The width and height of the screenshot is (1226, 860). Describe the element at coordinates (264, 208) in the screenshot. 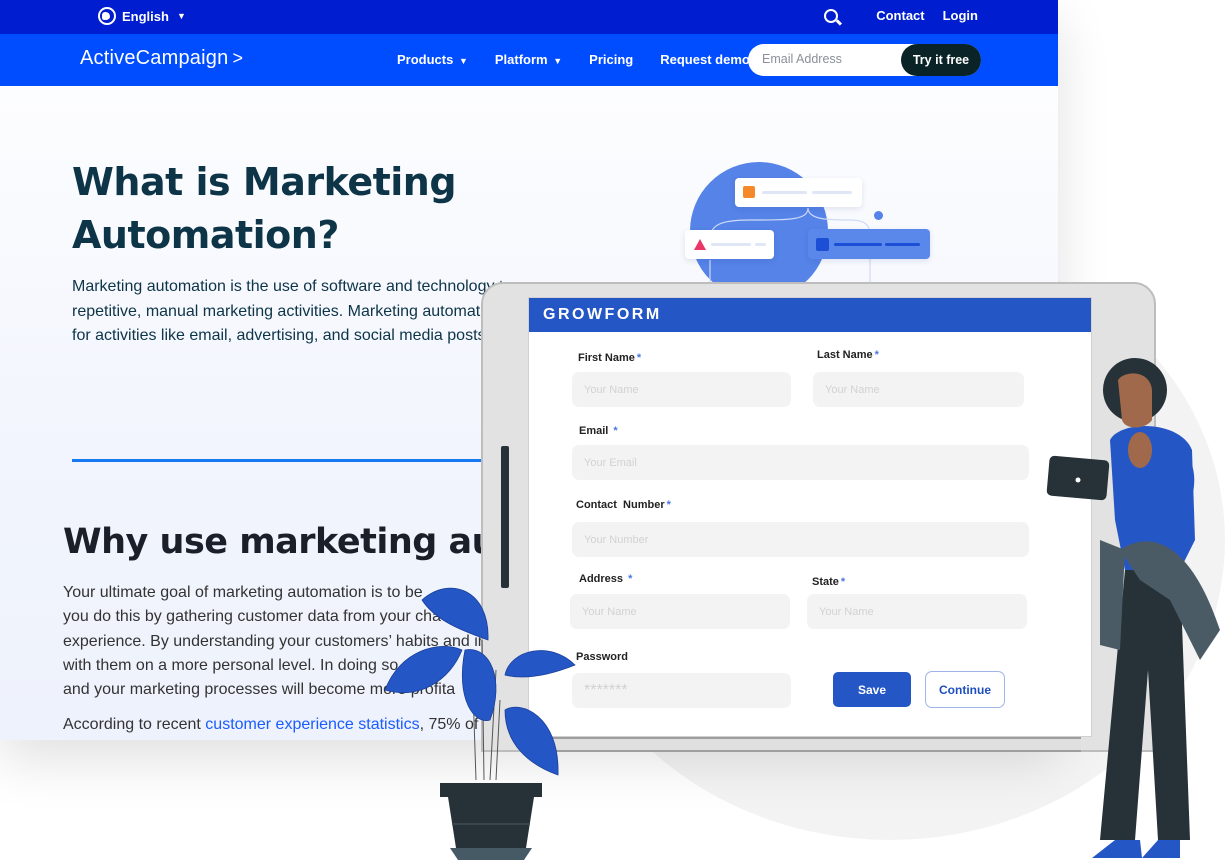

I see `page-title: What is Marketing Automation?` at that location.